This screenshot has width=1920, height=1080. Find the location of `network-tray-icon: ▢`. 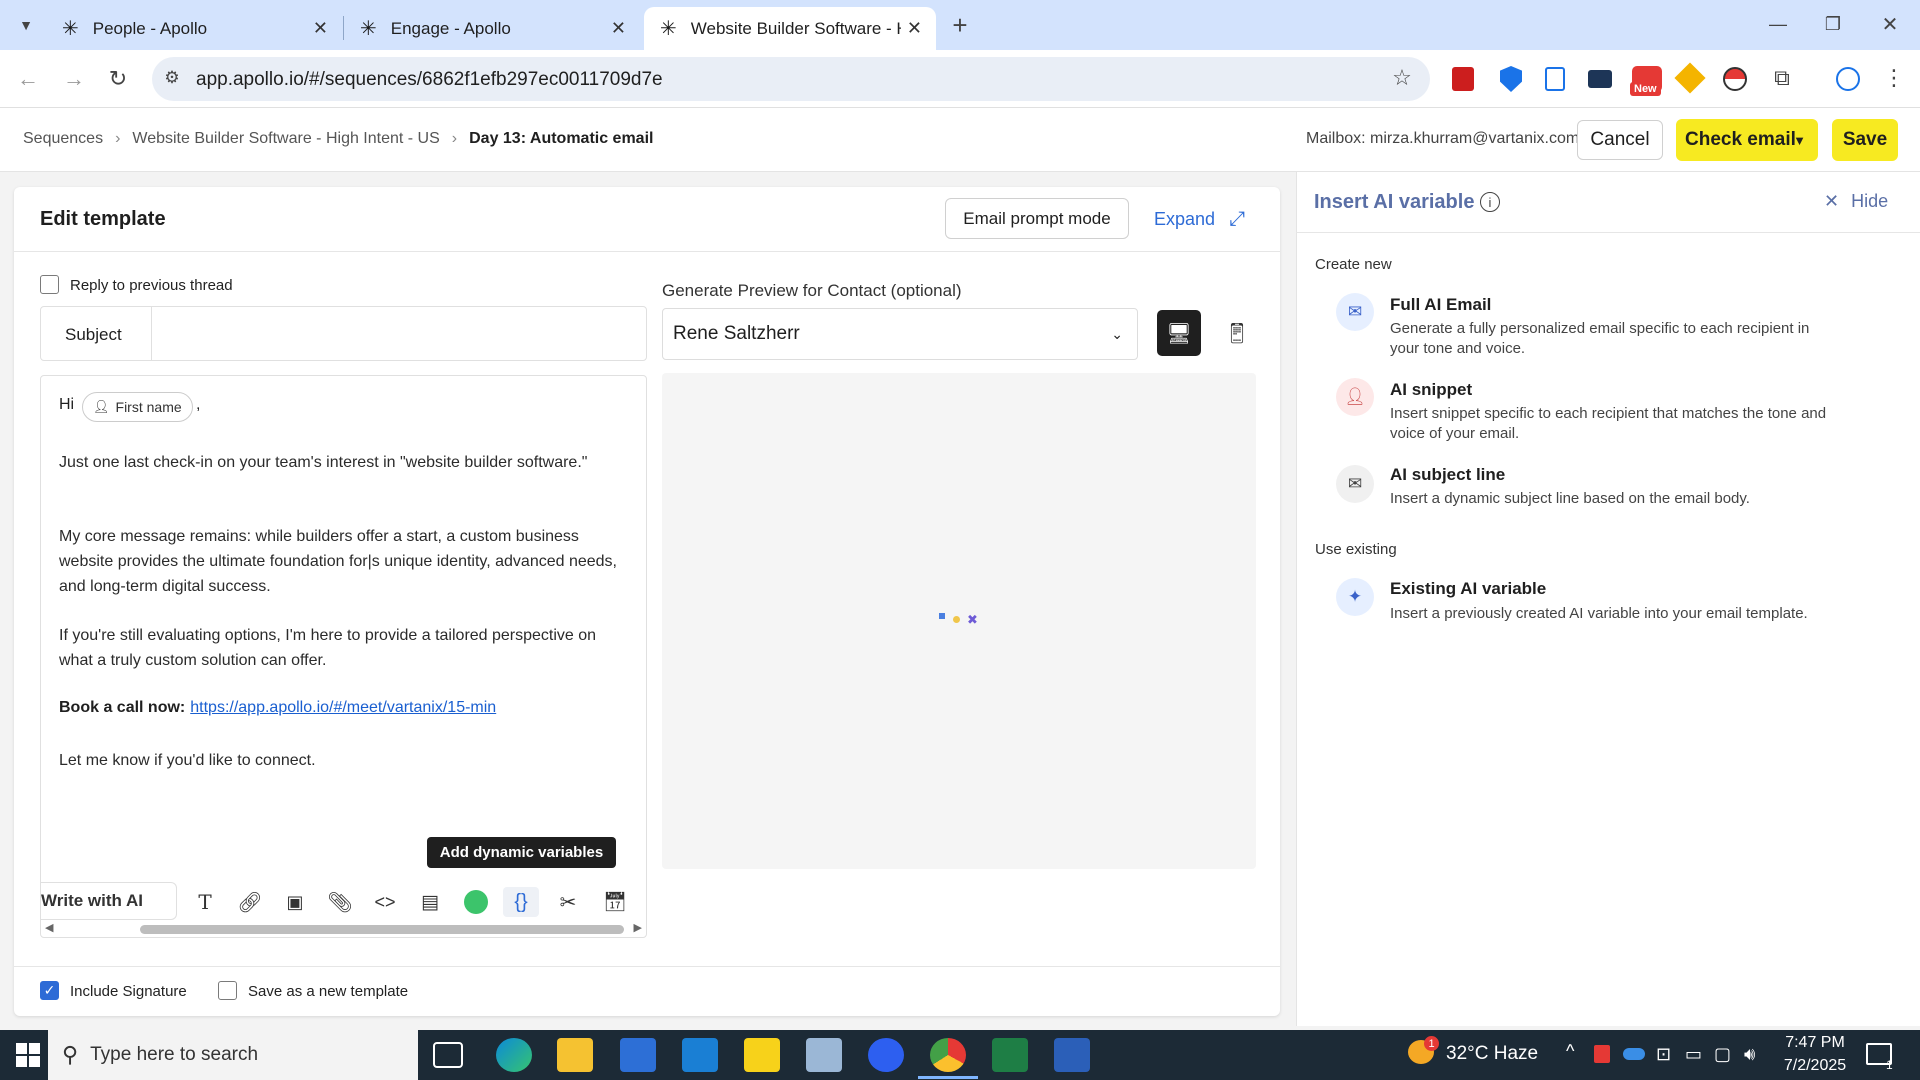

network-tray-icon: ▢ is located at coordinates (1722, 1054).